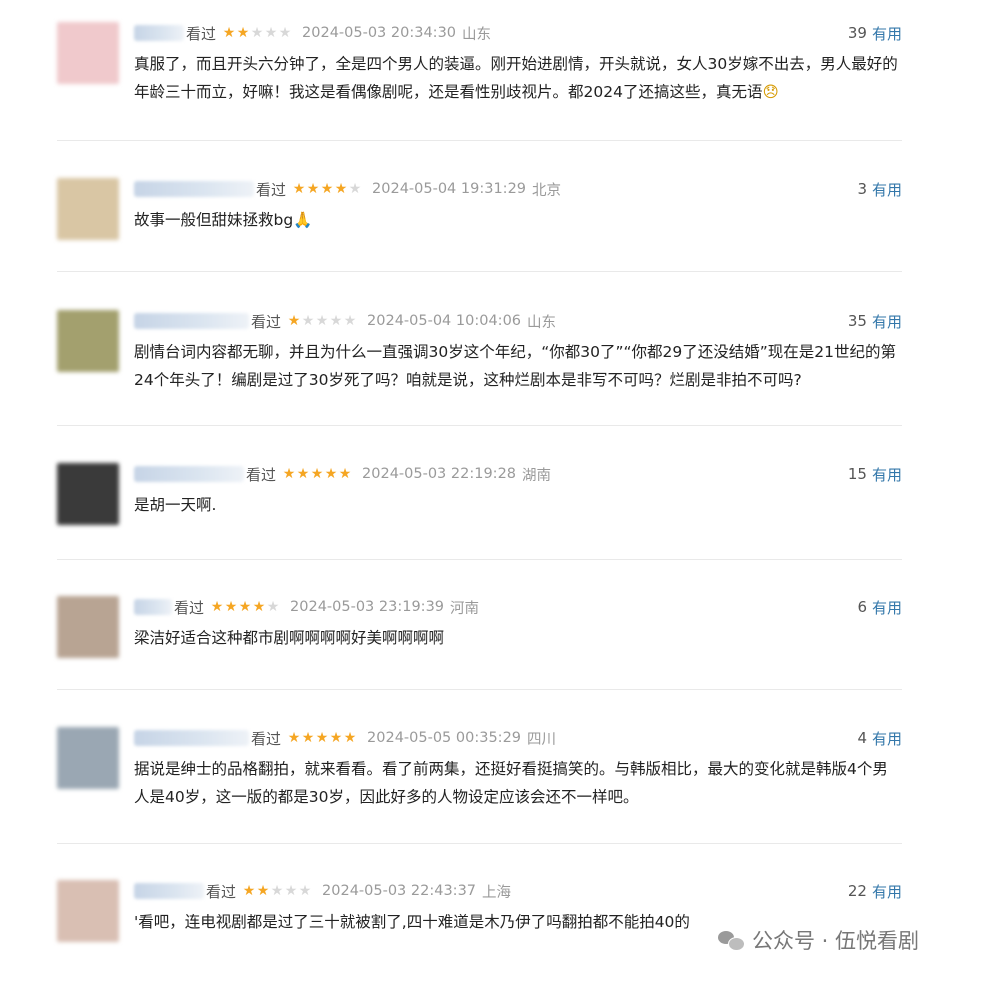 The width and height of the screenshot is (981, 990). Describe the element at coordinates (862, 189) in the screenshot. I see `vote-count: 3` at that location.